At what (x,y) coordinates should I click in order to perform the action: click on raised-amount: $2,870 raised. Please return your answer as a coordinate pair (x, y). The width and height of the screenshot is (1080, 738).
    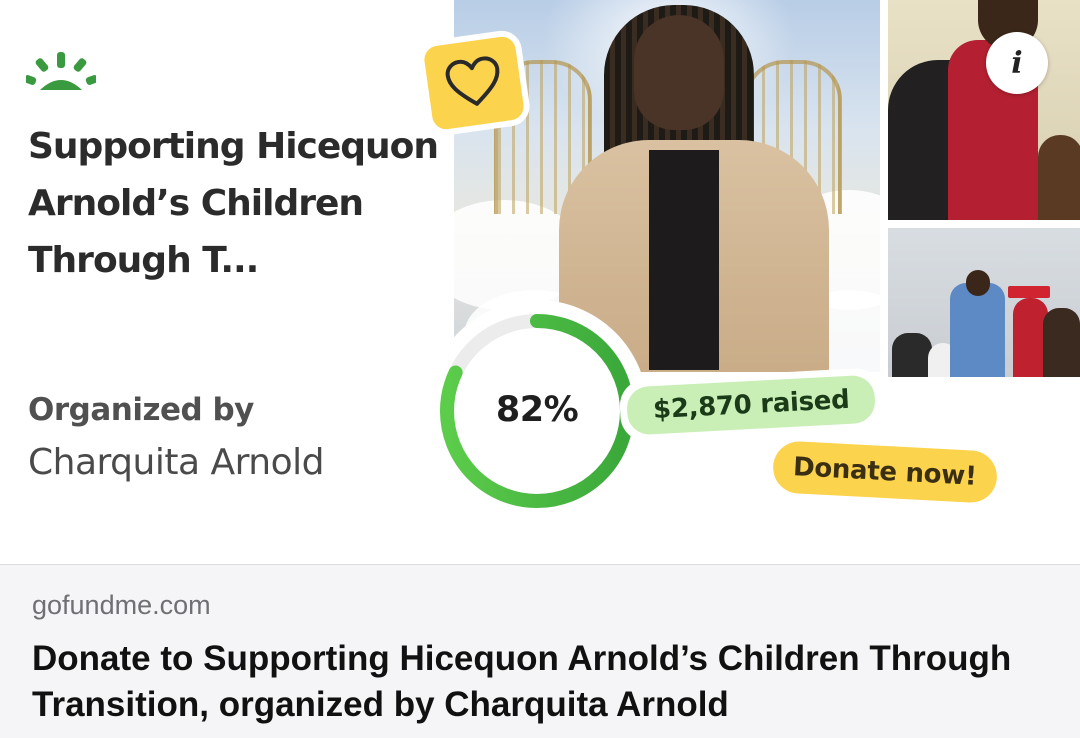
    Looking at the image, I should click on (751, 405).